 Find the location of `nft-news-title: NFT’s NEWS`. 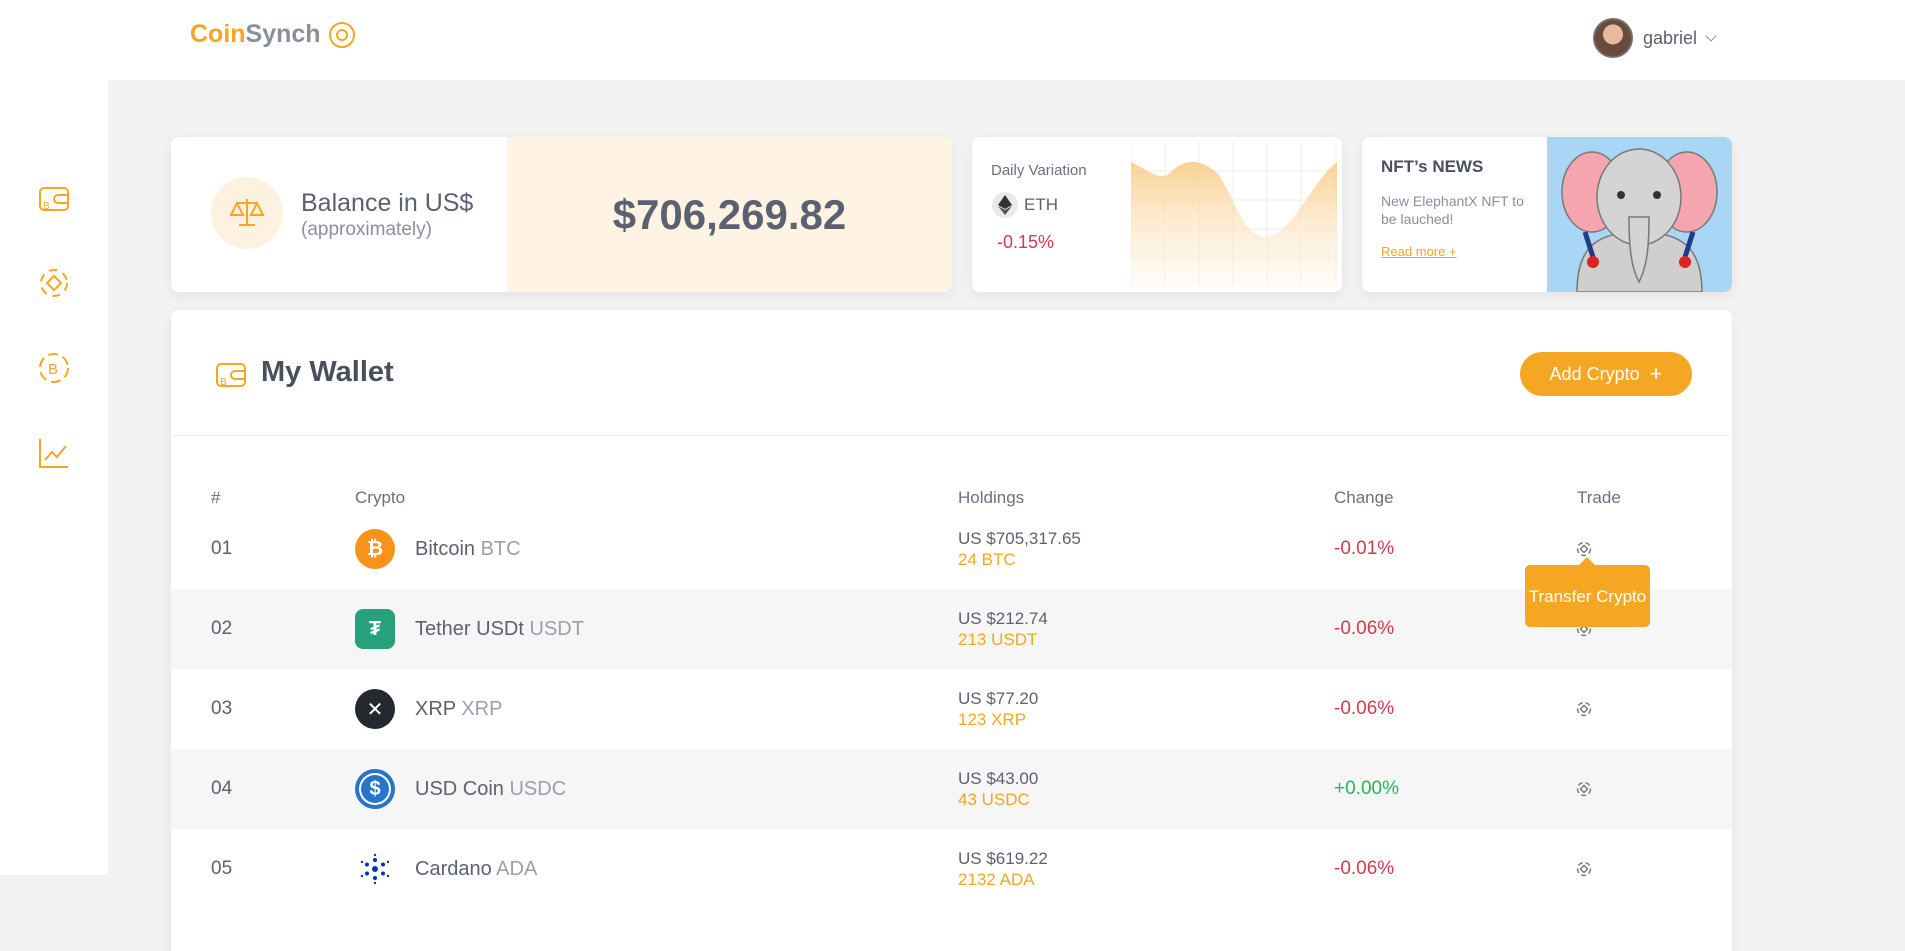

nft-news-title: NFT’s NEWS is located at coordinates (1432, 166).